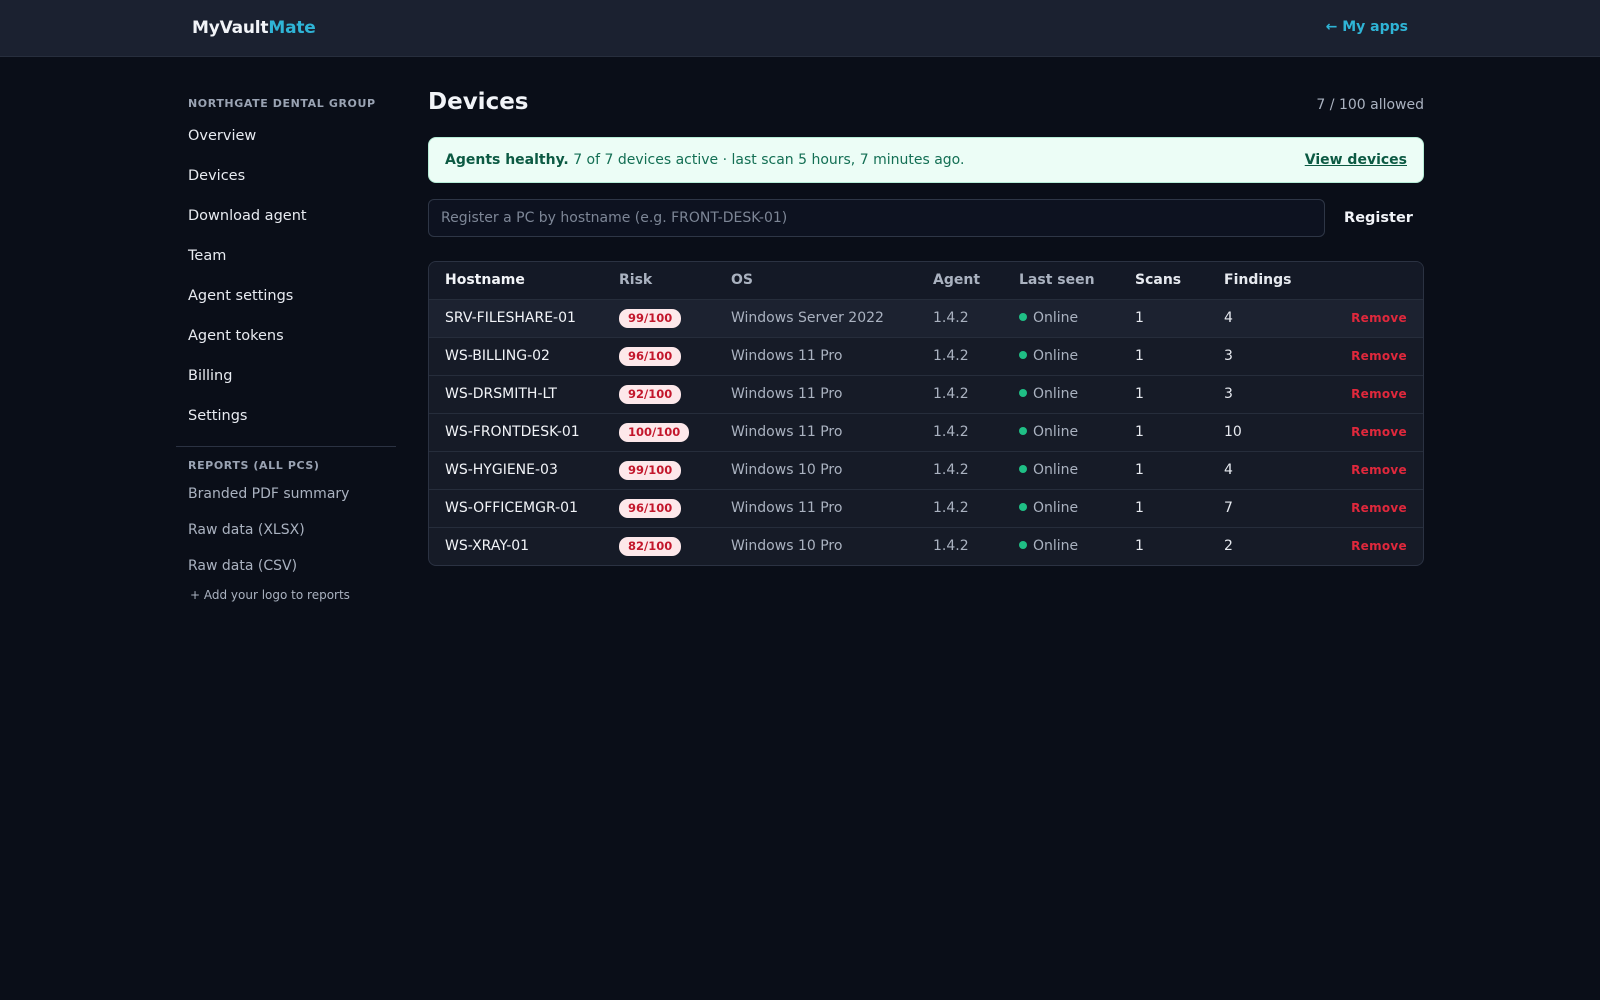 This screenshot has height=1000, width=1600. I want to click on sidebar-item-agent-tokens: Agent tokens, so click(286, 336).